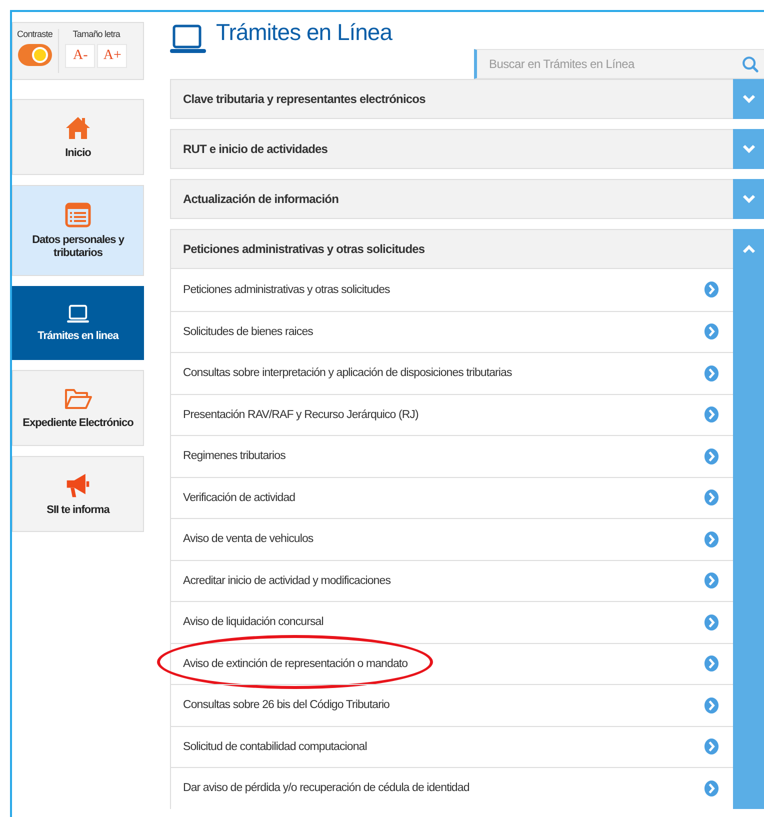  Describe the element at coordinates (619, 64) in the screenshot. I see `search-field: Buscar en Trámites en Línea` at that location.